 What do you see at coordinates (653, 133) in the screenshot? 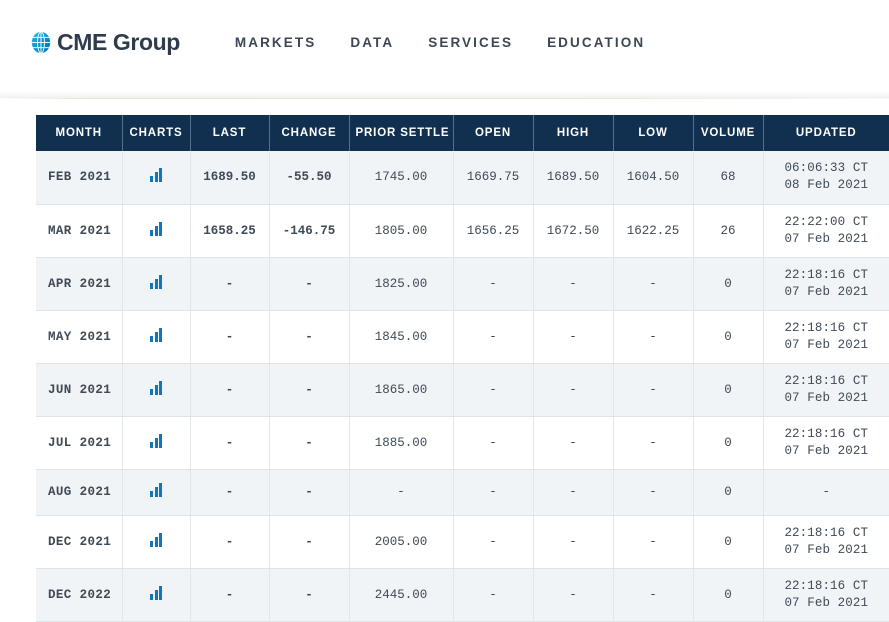
I see `column-header-low: Low` at bounding box center [653, 133].